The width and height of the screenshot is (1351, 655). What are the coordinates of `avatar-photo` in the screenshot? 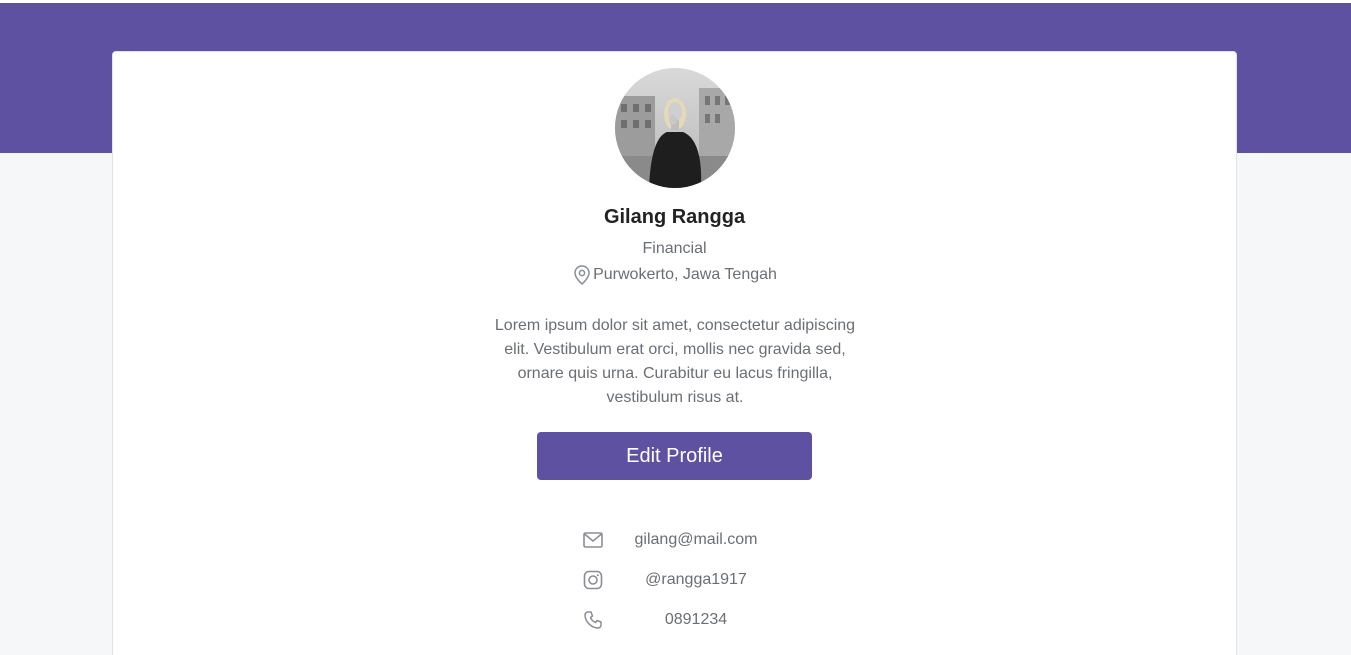 It's located at (675, 128).